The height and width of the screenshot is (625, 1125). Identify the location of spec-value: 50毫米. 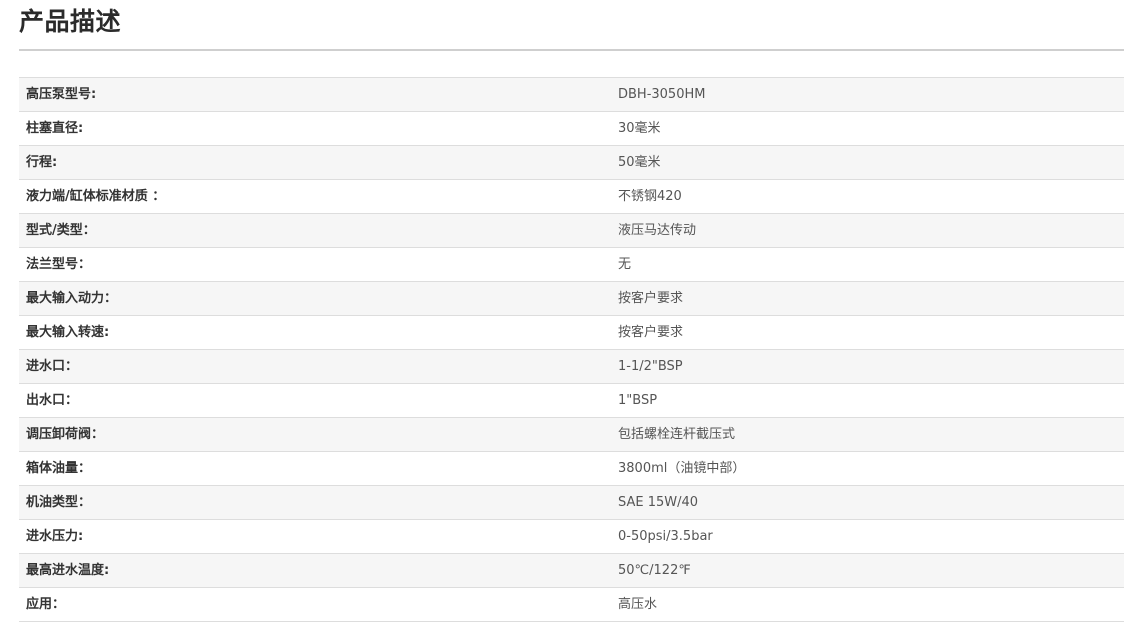
(639, 162).